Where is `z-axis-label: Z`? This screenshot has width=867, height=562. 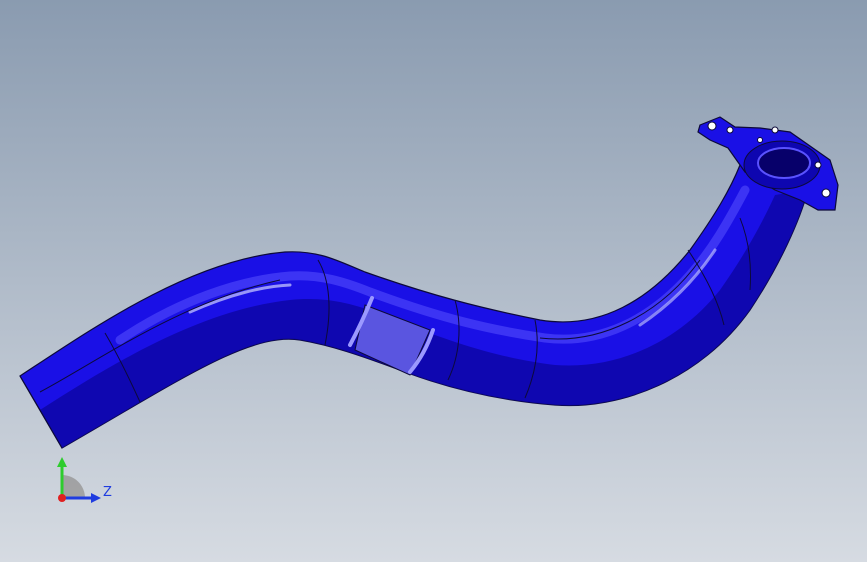
z-axis-label: Z is located at coordinates (107, 492).